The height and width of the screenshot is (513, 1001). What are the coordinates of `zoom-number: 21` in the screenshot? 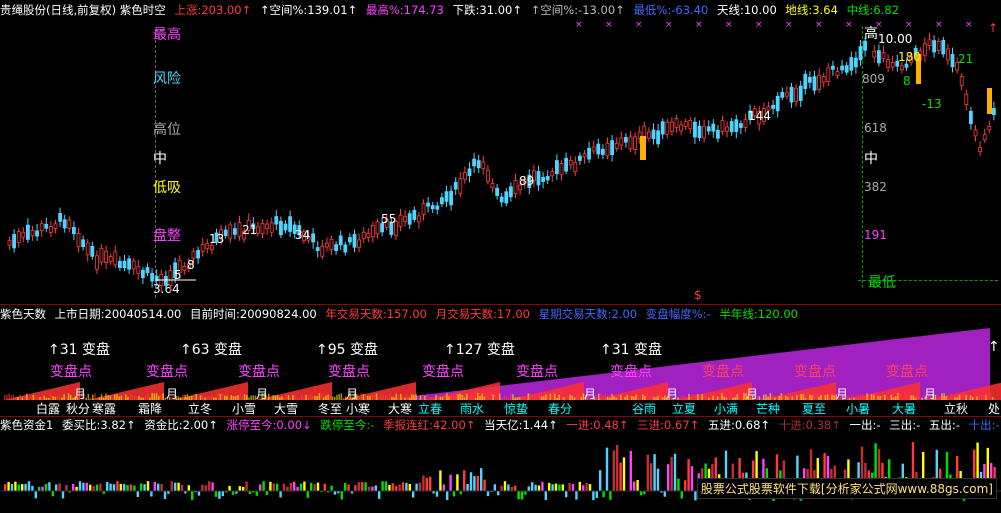 It's located at (966, 59).